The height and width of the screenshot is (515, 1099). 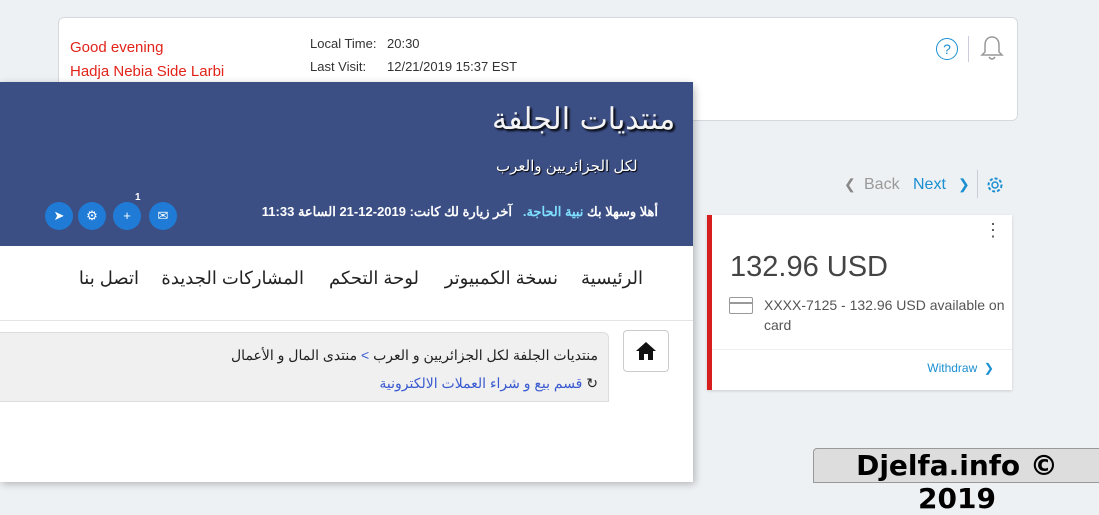 I want to click on menu-item-new-posts: المشاركات الجديدة, so click(x=232, y=278).